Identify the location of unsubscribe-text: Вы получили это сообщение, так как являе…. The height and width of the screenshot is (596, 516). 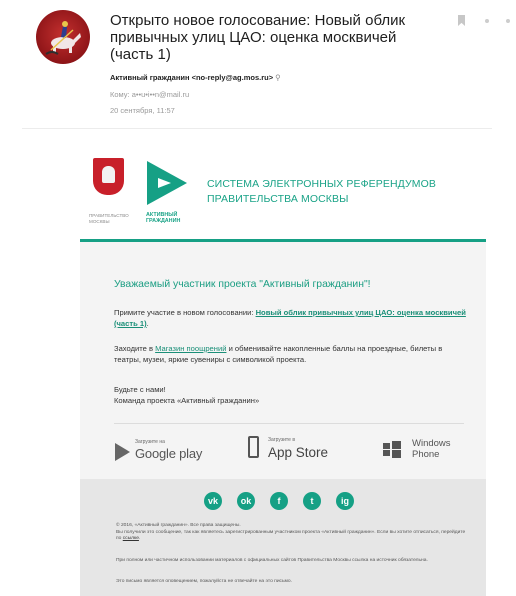
(291, 536).